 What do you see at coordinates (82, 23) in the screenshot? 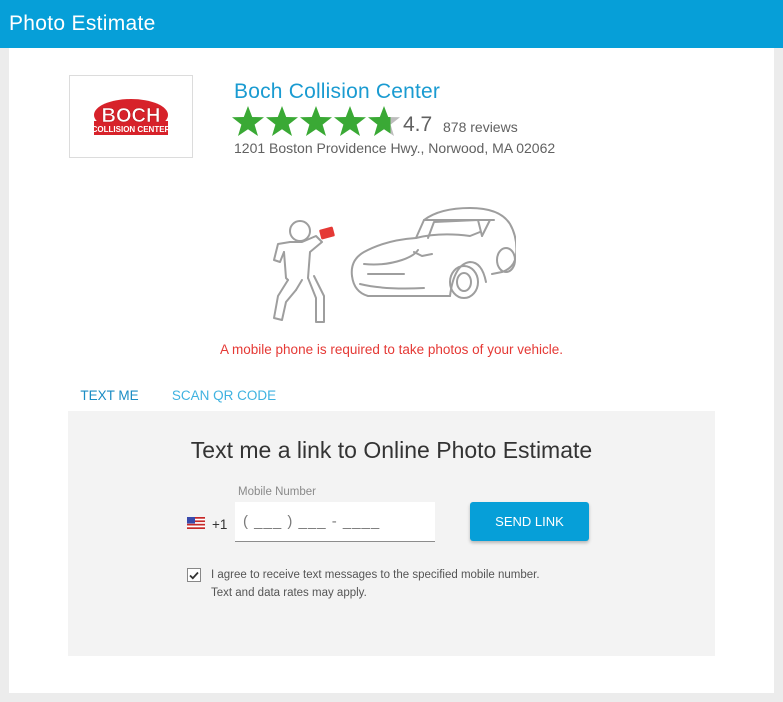
I see `page-title: Photo Estimate` at bounding box center [82, 23].